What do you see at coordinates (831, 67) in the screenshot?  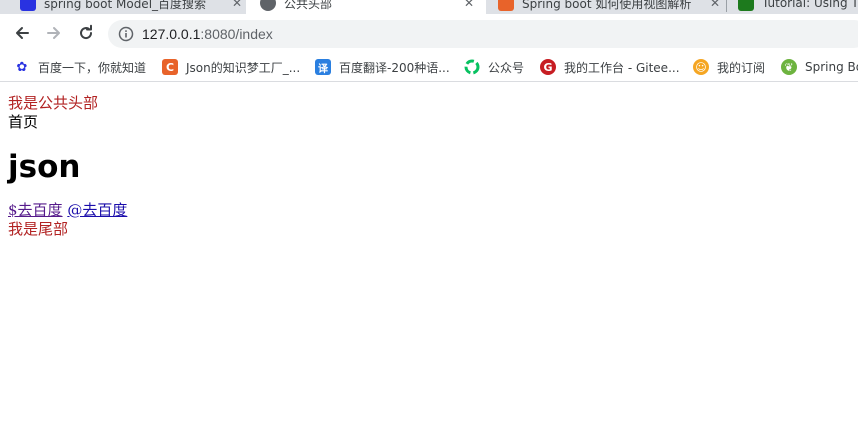 I see `bookmark-label: Spring Bo` at bounding box center [831, 67].